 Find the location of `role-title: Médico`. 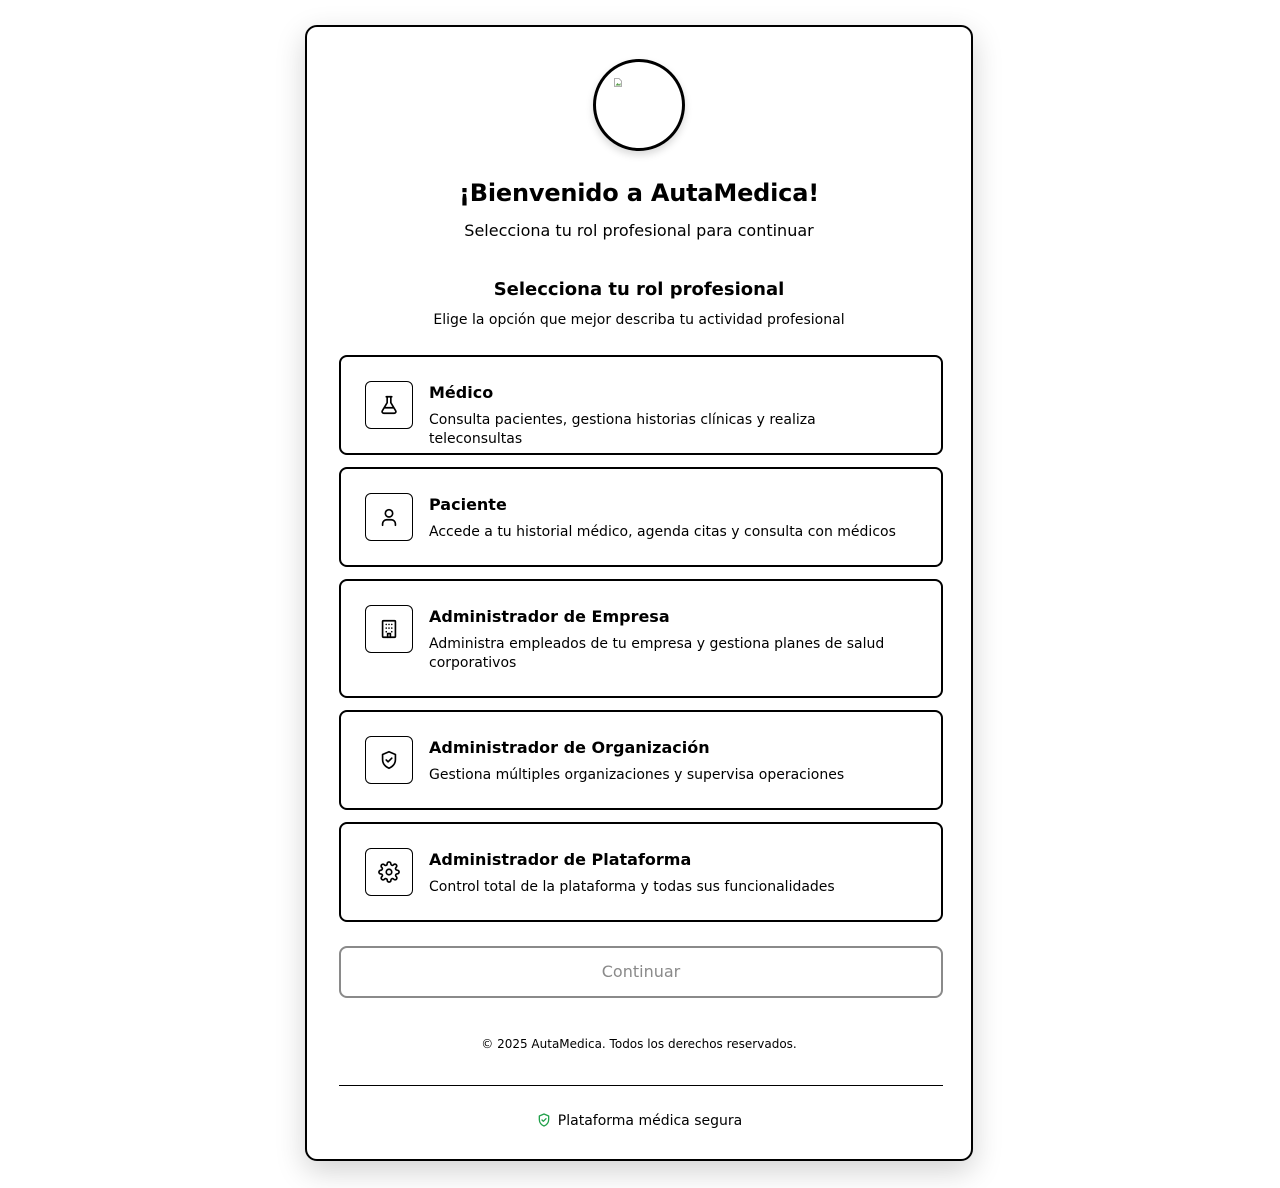

role-title: Médico is located at coordinates (461, 392).